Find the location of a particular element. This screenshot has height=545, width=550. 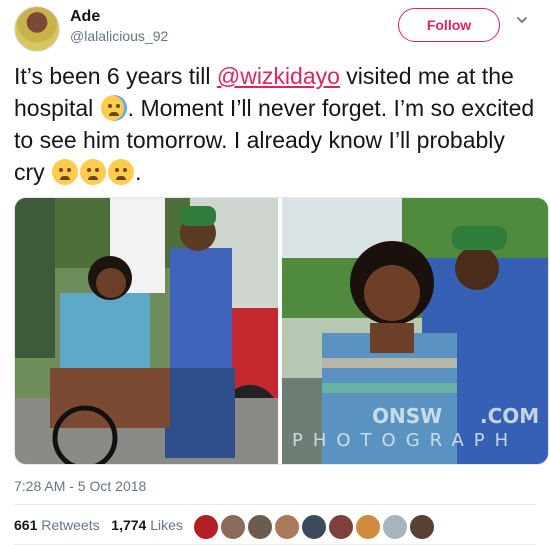

weary-face-emoji is located at coordinates (65, 172).